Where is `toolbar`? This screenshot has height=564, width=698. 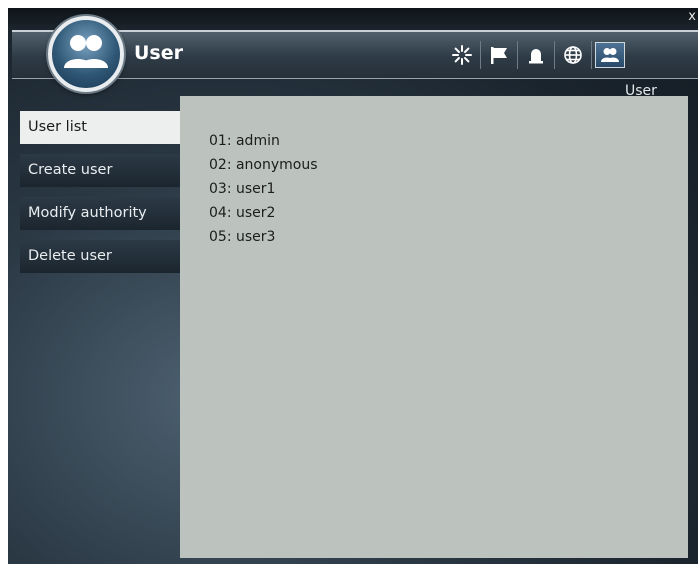
toolbar is located at coordinates (536, 56).